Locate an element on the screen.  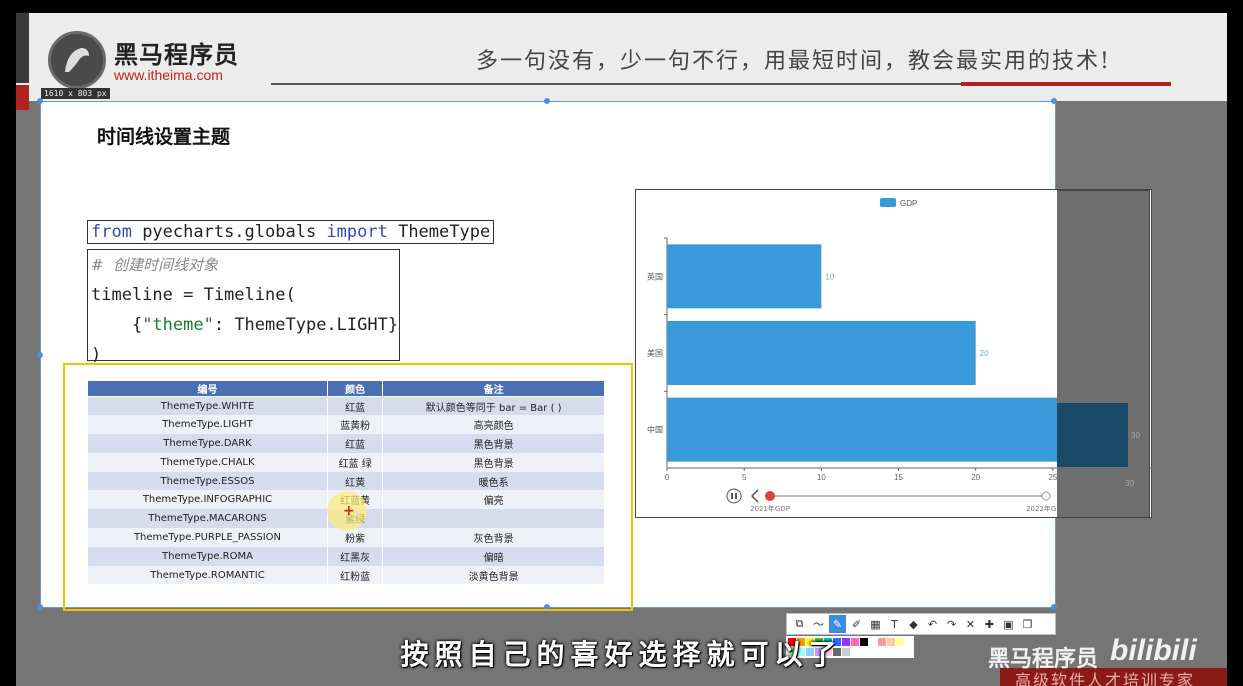
x-tick-label: 5 is located at coordinates (744, 477).